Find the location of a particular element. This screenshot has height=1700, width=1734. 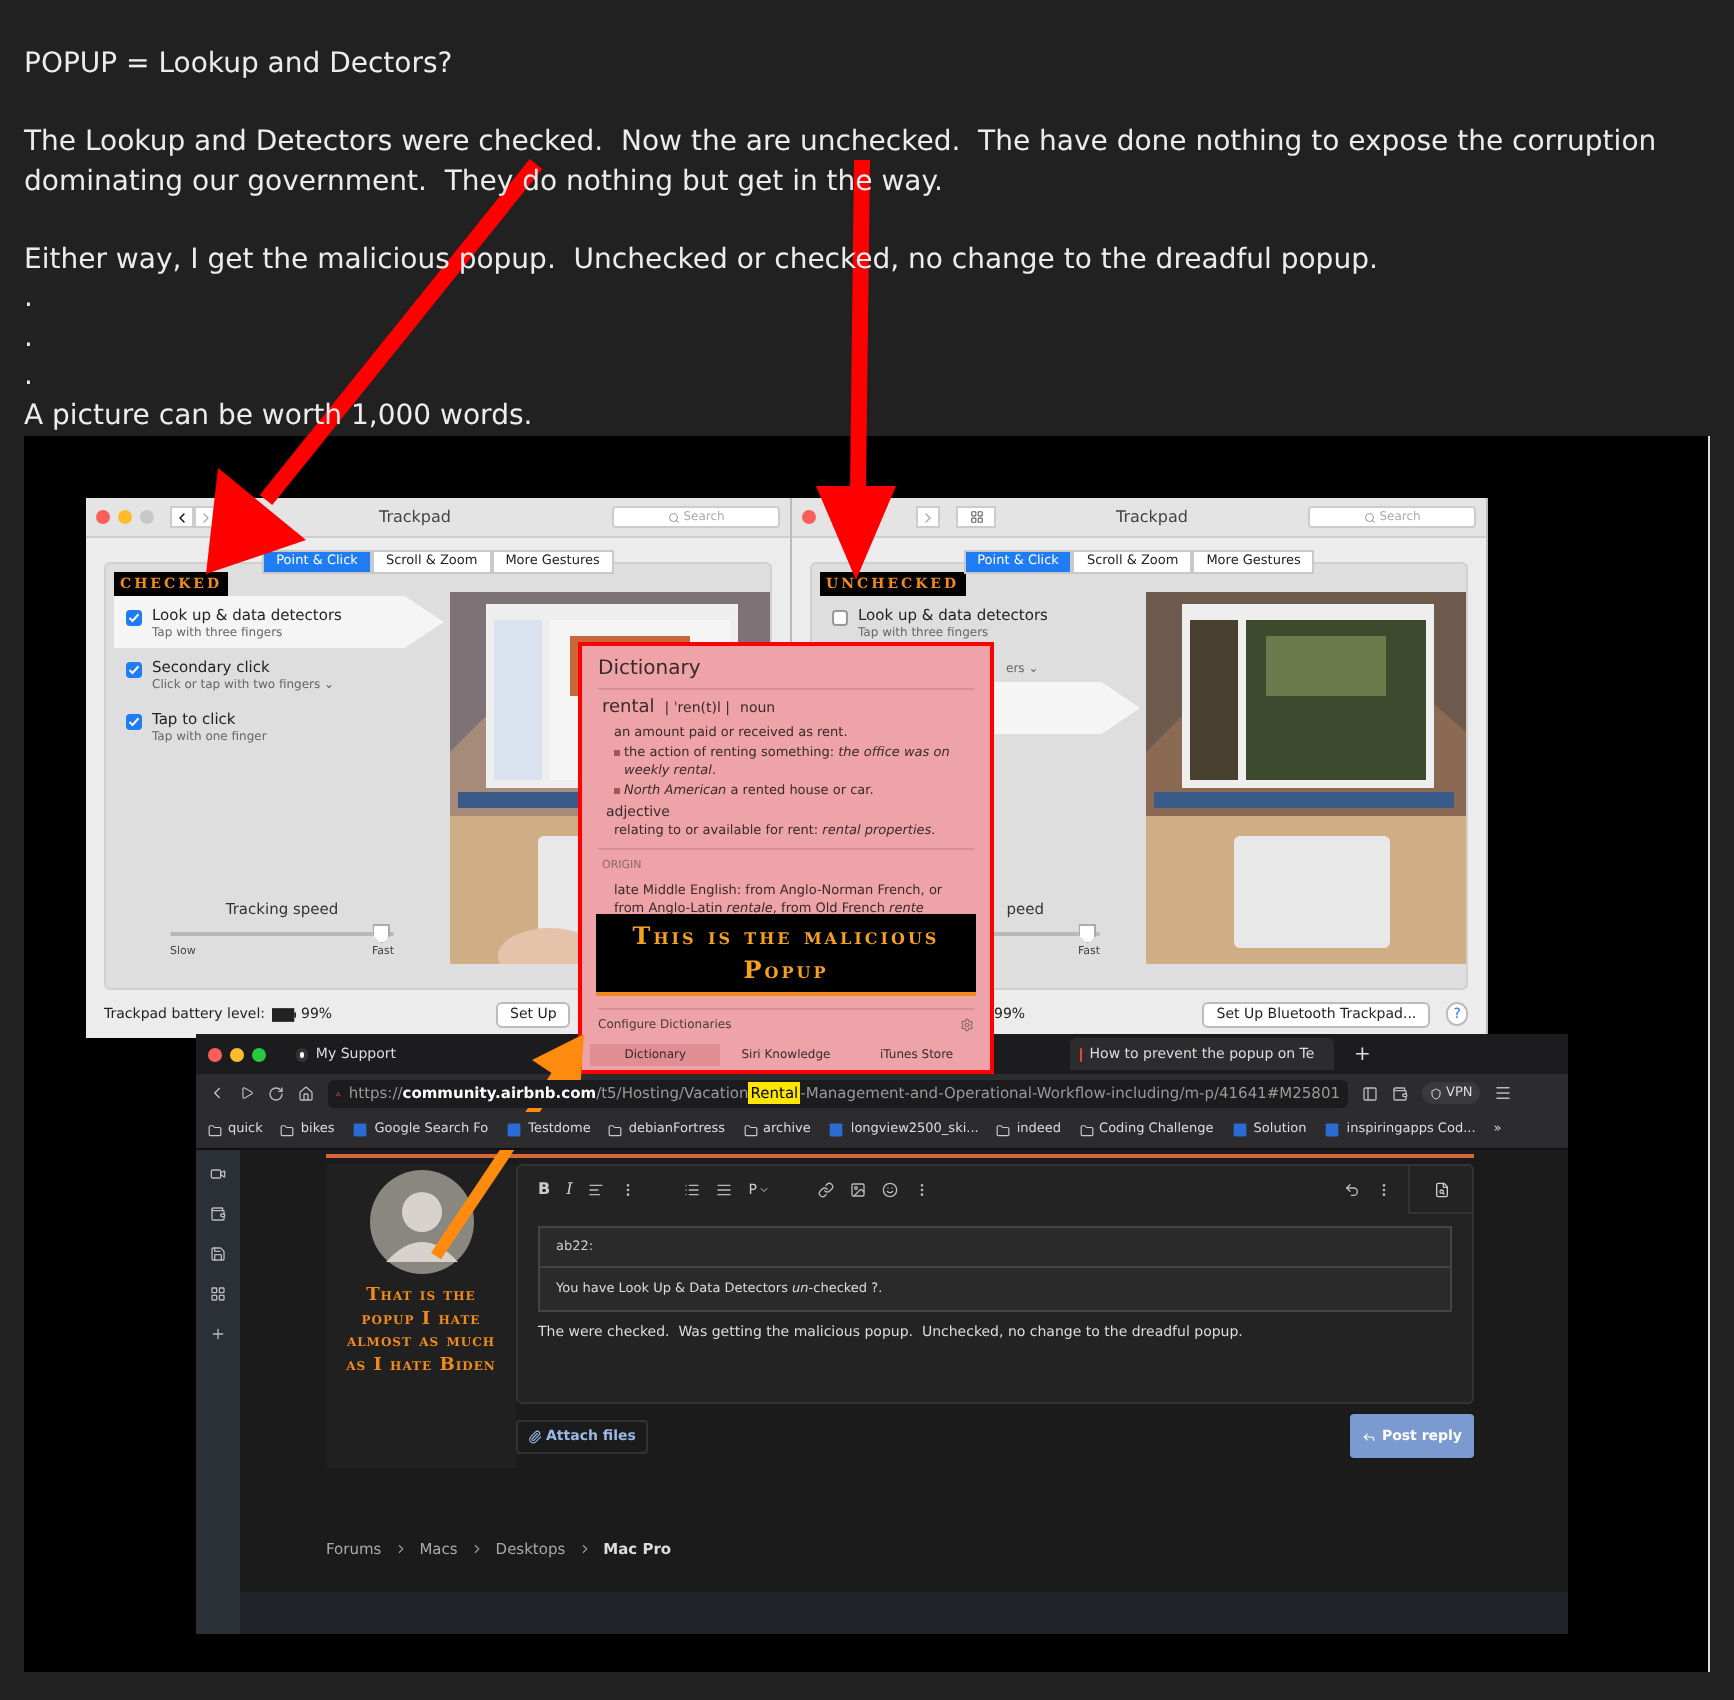

chevron-left-icon is located at coordinates (182, 517).